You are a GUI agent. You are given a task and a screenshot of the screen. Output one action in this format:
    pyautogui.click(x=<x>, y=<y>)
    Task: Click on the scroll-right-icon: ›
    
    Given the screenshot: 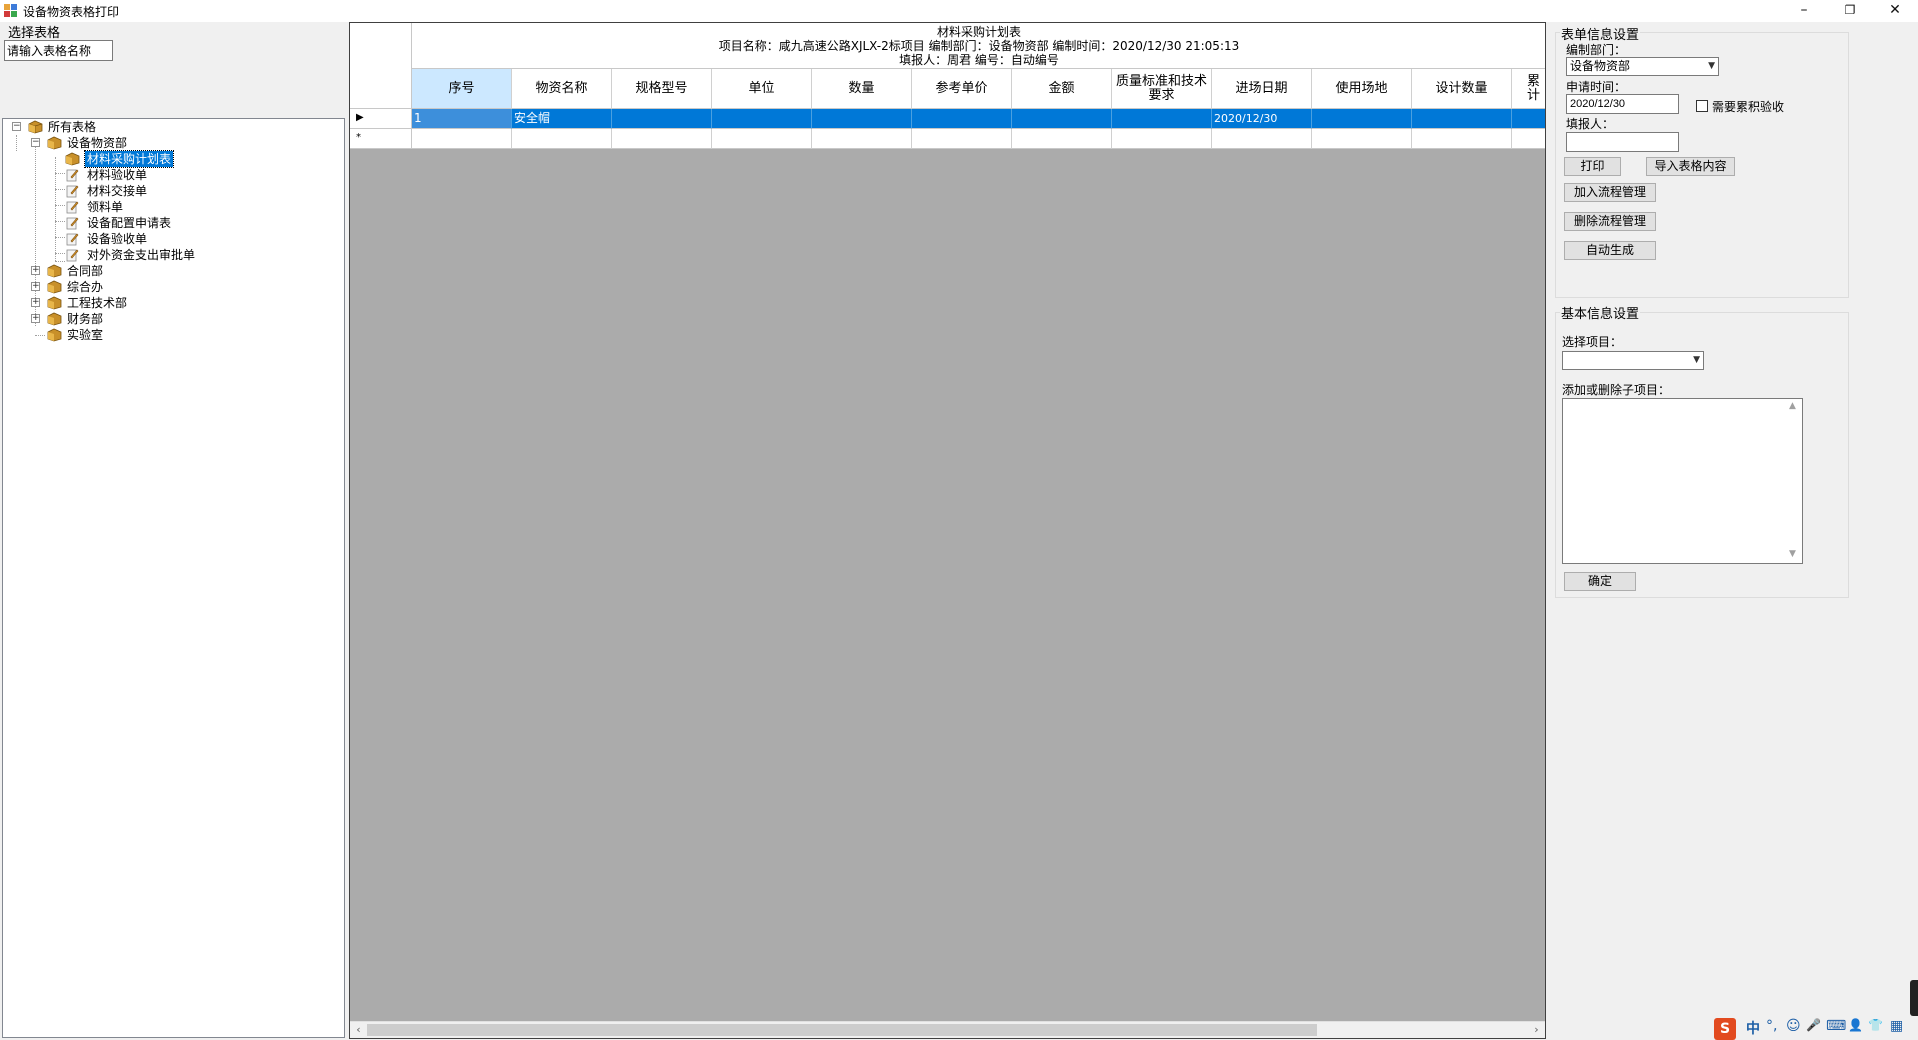 What is the action you would take?
    pyautogui.click(x=1536, y=1030)
    